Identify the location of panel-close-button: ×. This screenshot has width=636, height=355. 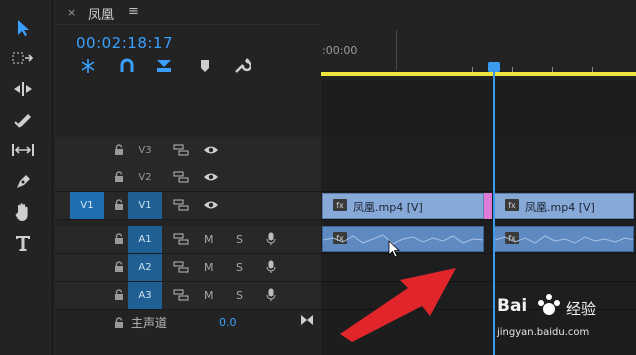
(71, 12).